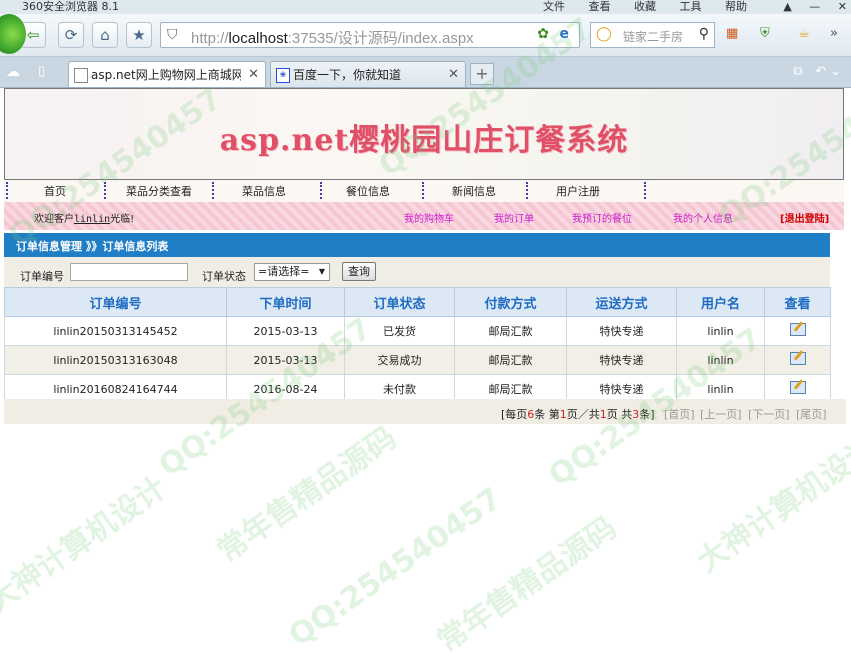  I want to click on col-view: 查看, so click(797, 302).